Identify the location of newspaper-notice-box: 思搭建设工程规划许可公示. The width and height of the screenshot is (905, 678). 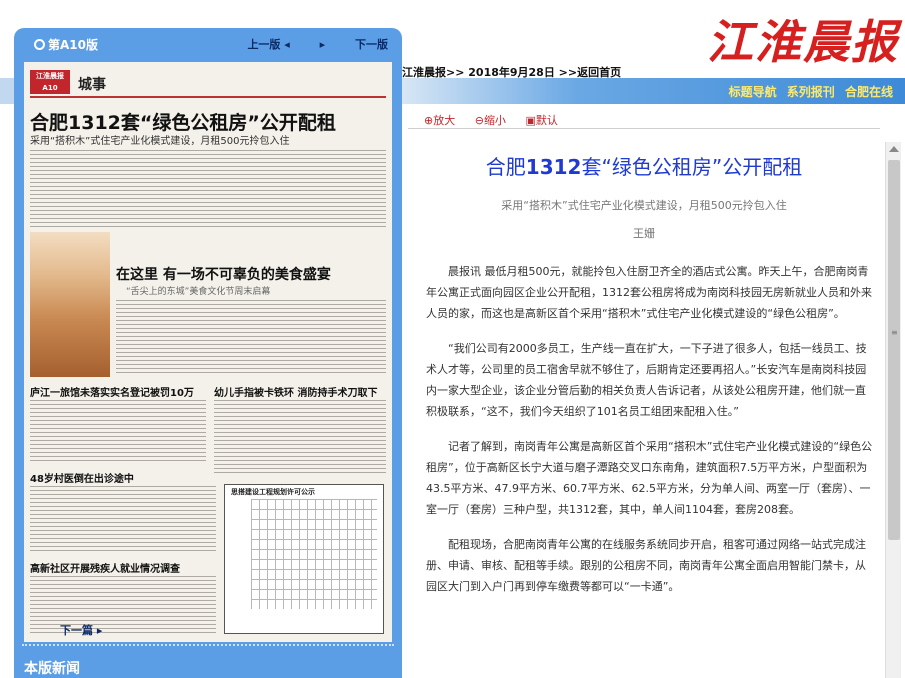
(304, 559).